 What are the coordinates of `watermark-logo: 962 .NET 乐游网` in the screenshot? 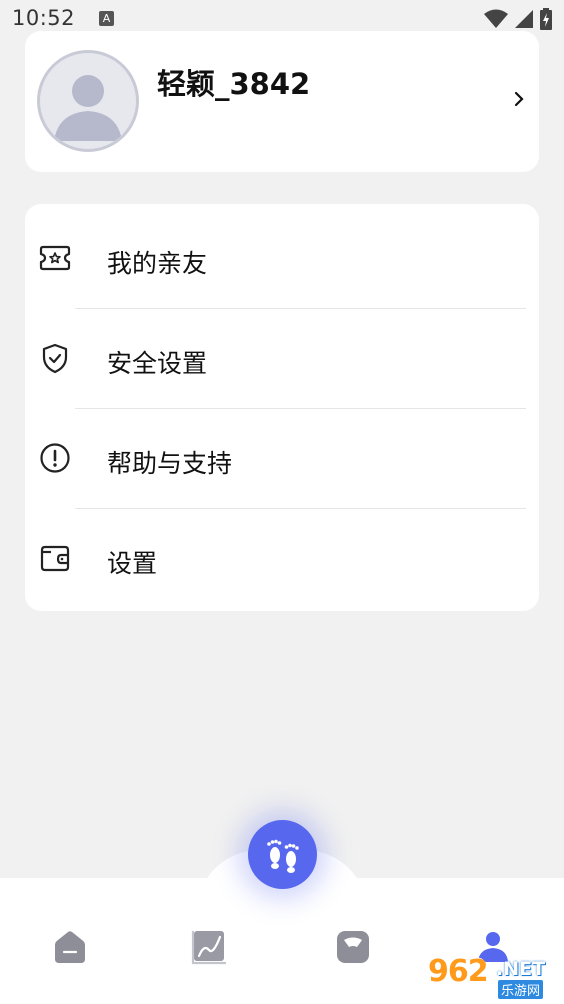 It's located at (492, 976).